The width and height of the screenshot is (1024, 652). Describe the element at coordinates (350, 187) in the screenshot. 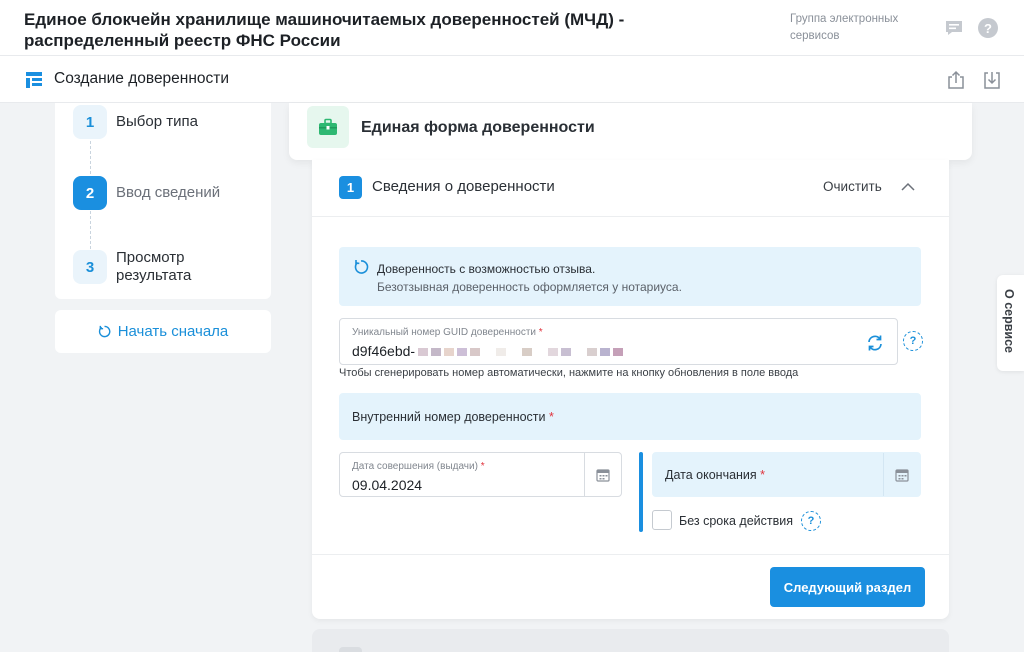

I see `section-number: 1` at that location.